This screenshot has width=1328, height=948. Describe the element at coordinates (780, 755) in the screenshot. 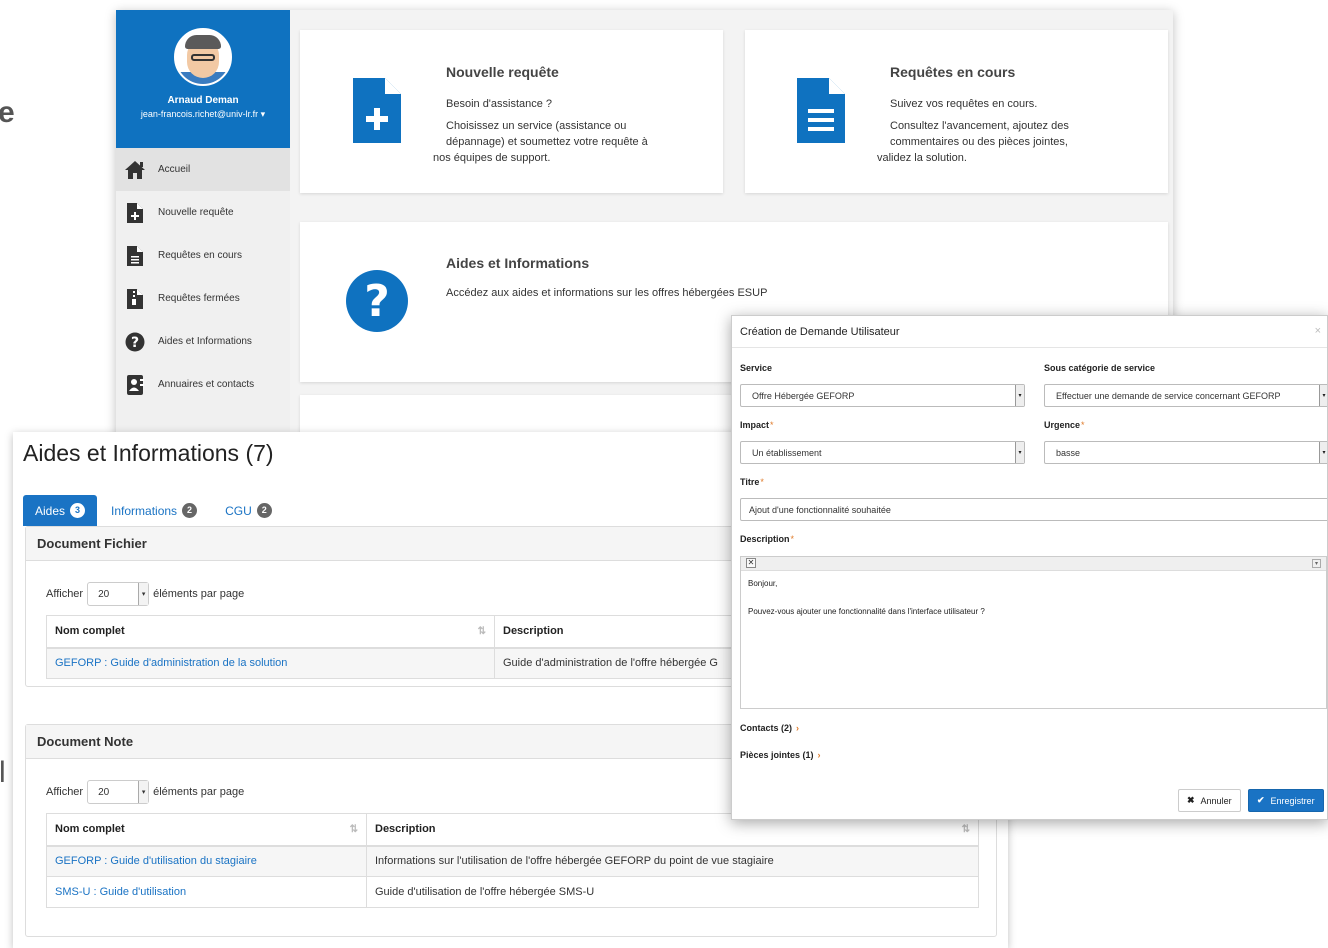

I see `attachments-toggle: Pièces jointes (1) ›` at that location.